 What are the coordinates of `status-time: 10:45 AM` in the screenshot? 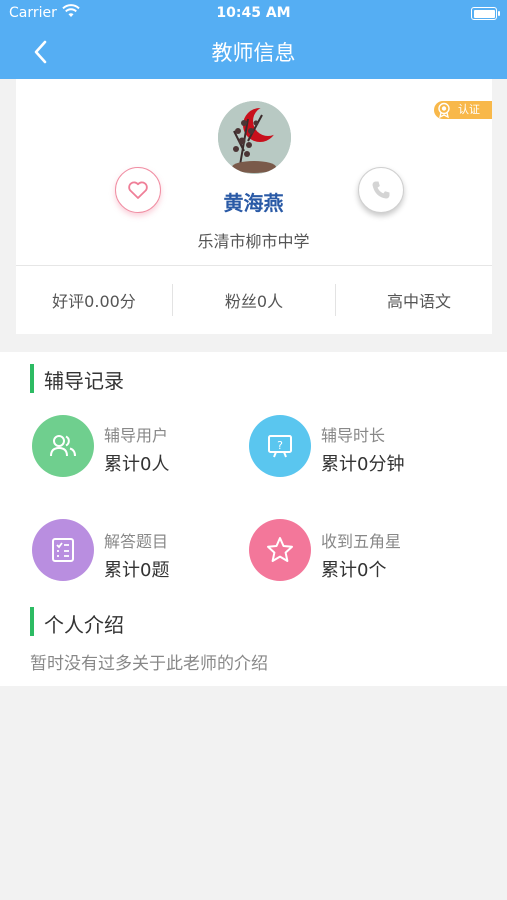 It's located at (253, 13).